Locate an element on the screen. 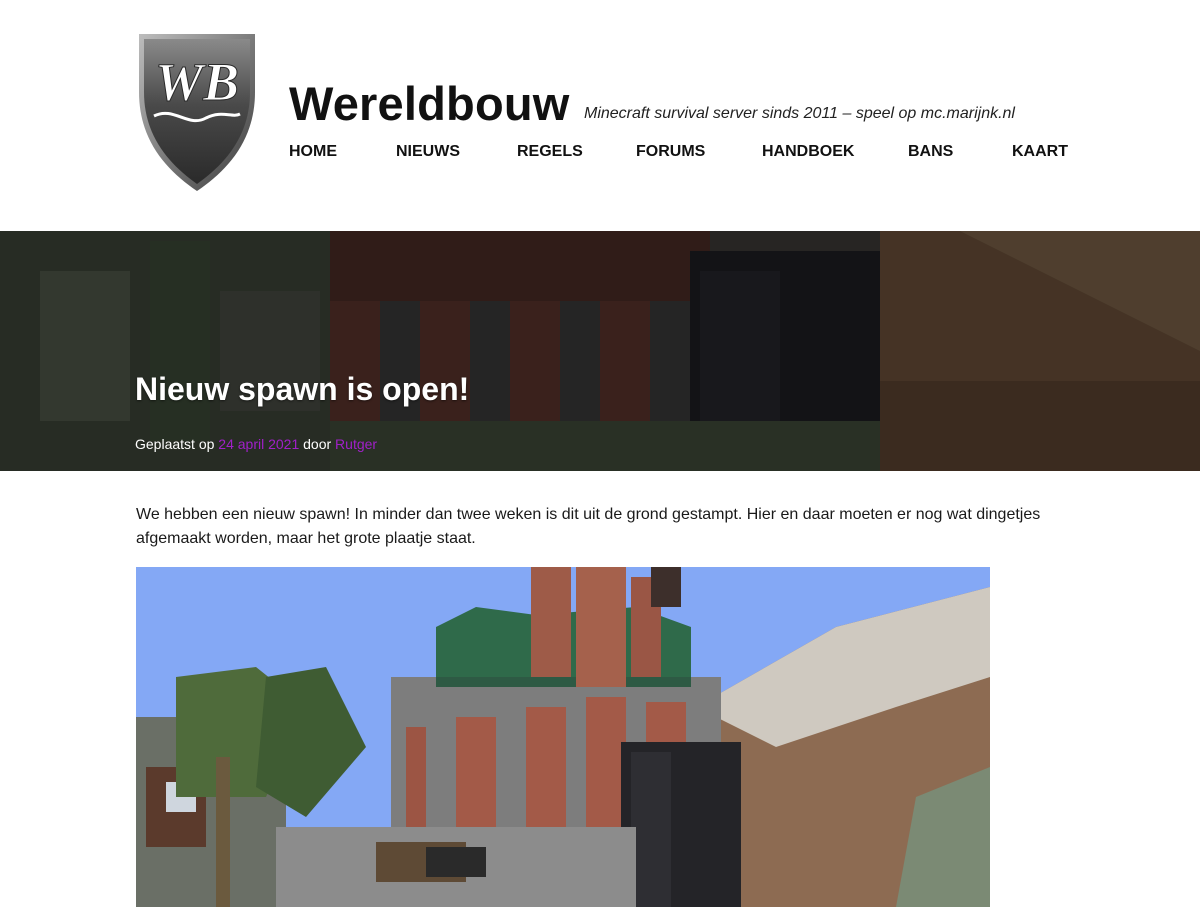  nav-home: HOME is located at coordinates (313, 152).